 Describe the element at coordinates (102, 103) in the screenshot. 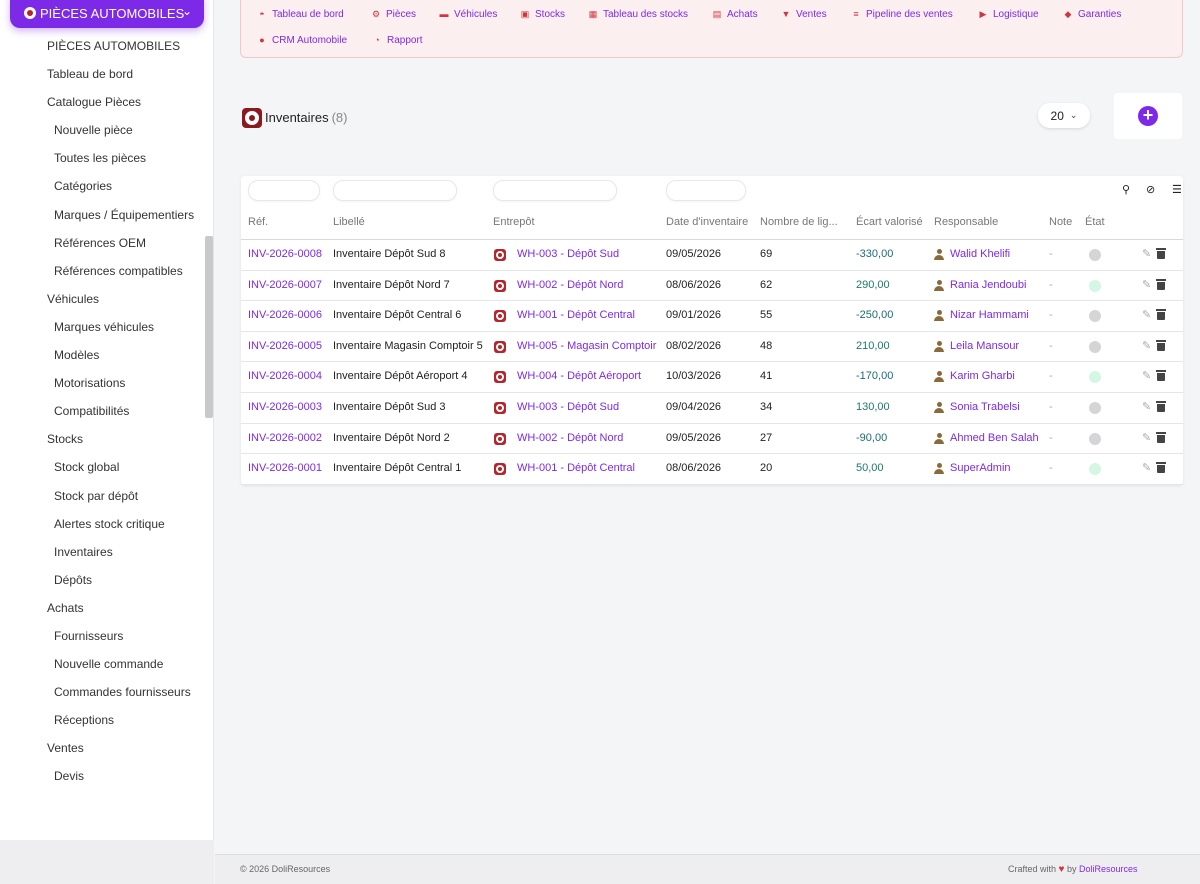

I see `sidebar-item: Catalogue Pièces` at that location.